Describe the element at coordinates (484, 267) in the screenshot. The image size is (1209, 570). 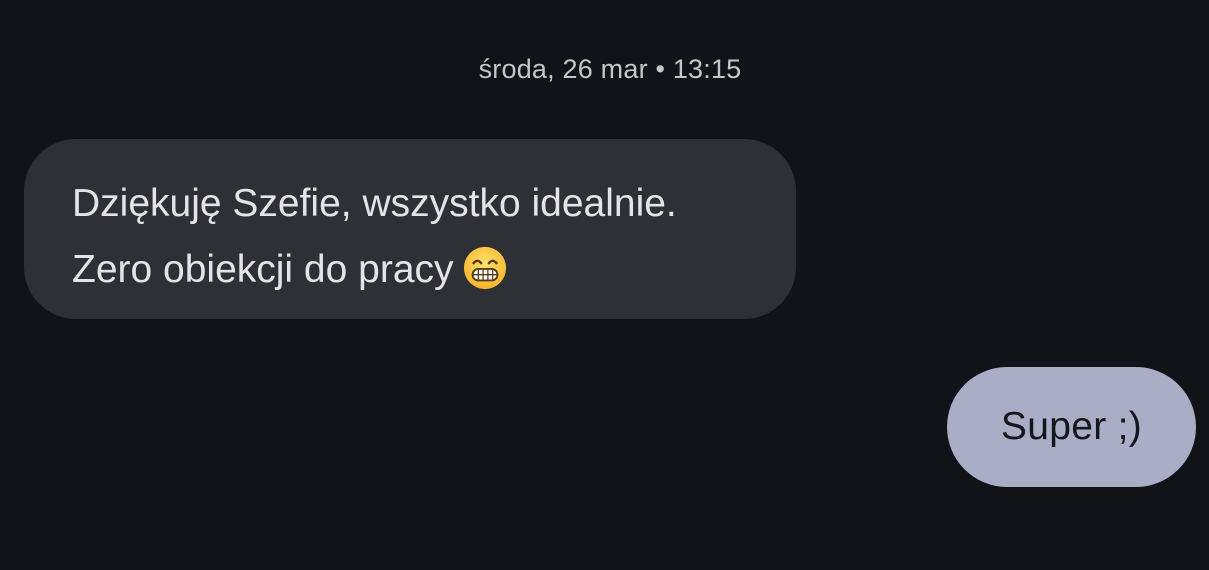
I see `grinning-face-icon` at that location.